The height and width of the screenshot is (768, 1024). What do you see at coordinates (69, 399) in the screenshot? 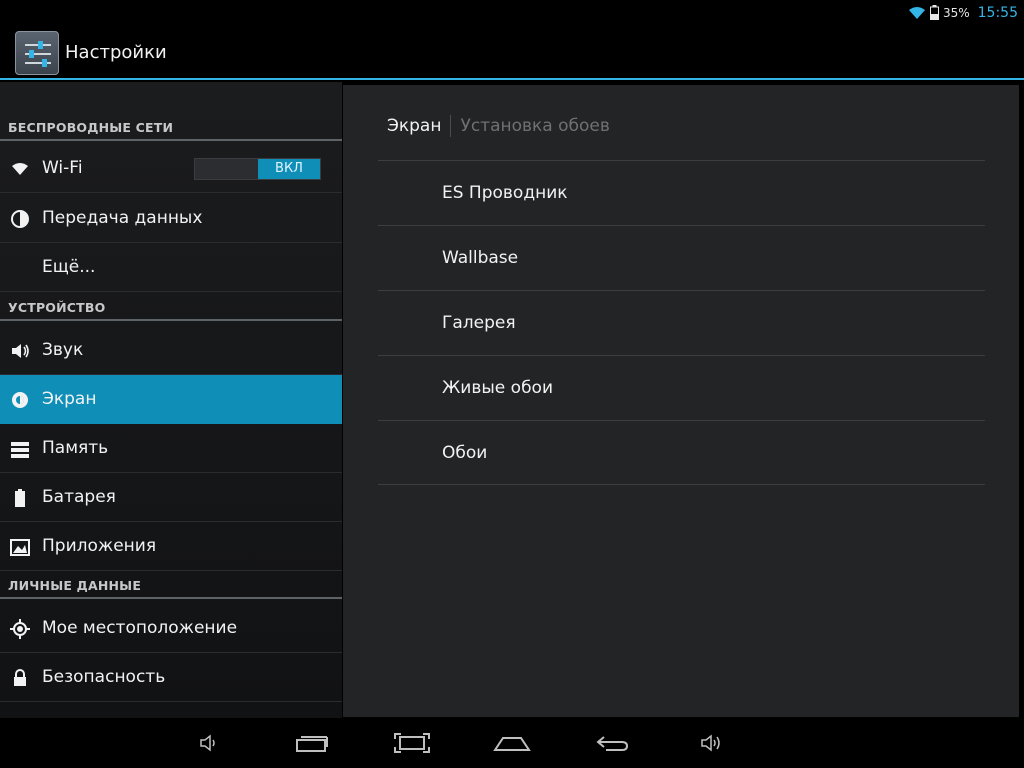
I see `sidebar-item-label: Экран` at bounding box center [69, 399].